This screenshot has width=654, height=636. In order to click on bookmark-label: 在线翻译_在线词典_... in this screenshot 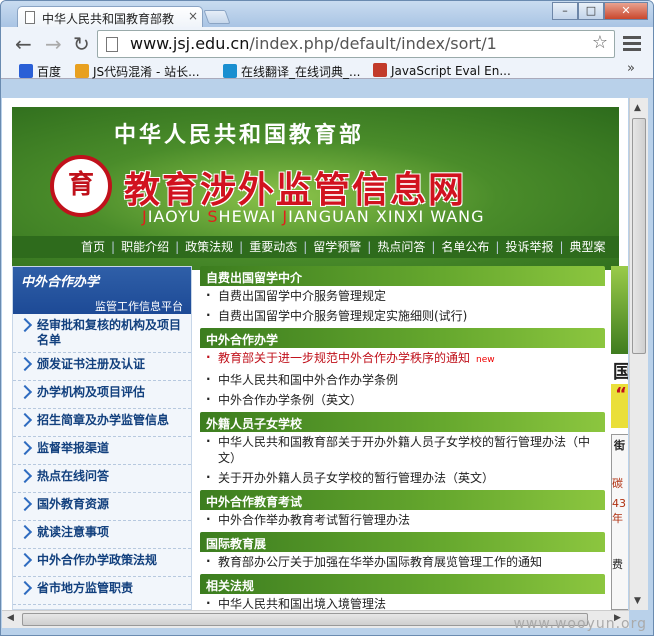, I will do `click(301, 72)`.